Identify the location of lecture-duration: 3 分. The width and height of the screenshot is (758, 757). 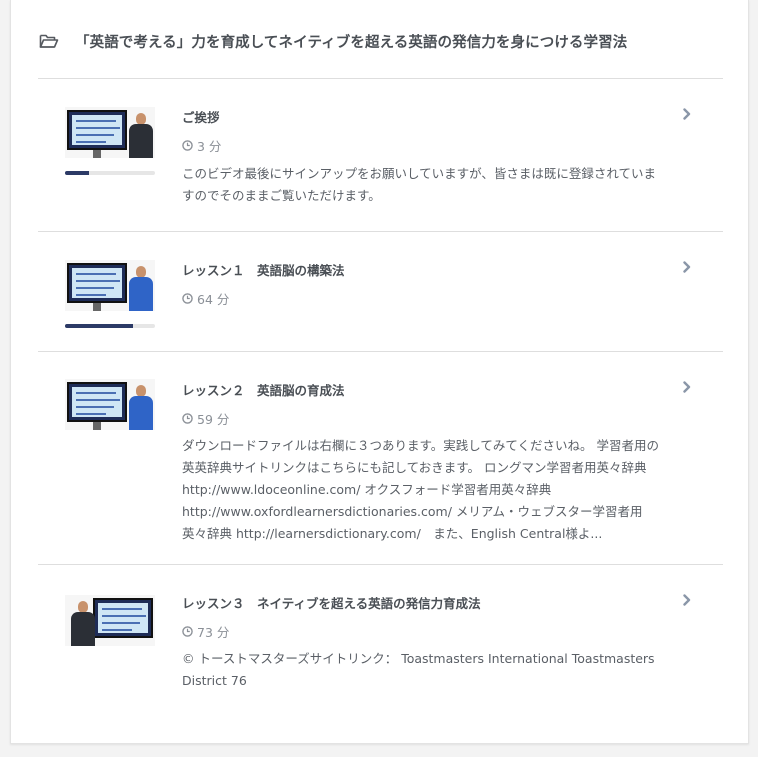
(201, 145).